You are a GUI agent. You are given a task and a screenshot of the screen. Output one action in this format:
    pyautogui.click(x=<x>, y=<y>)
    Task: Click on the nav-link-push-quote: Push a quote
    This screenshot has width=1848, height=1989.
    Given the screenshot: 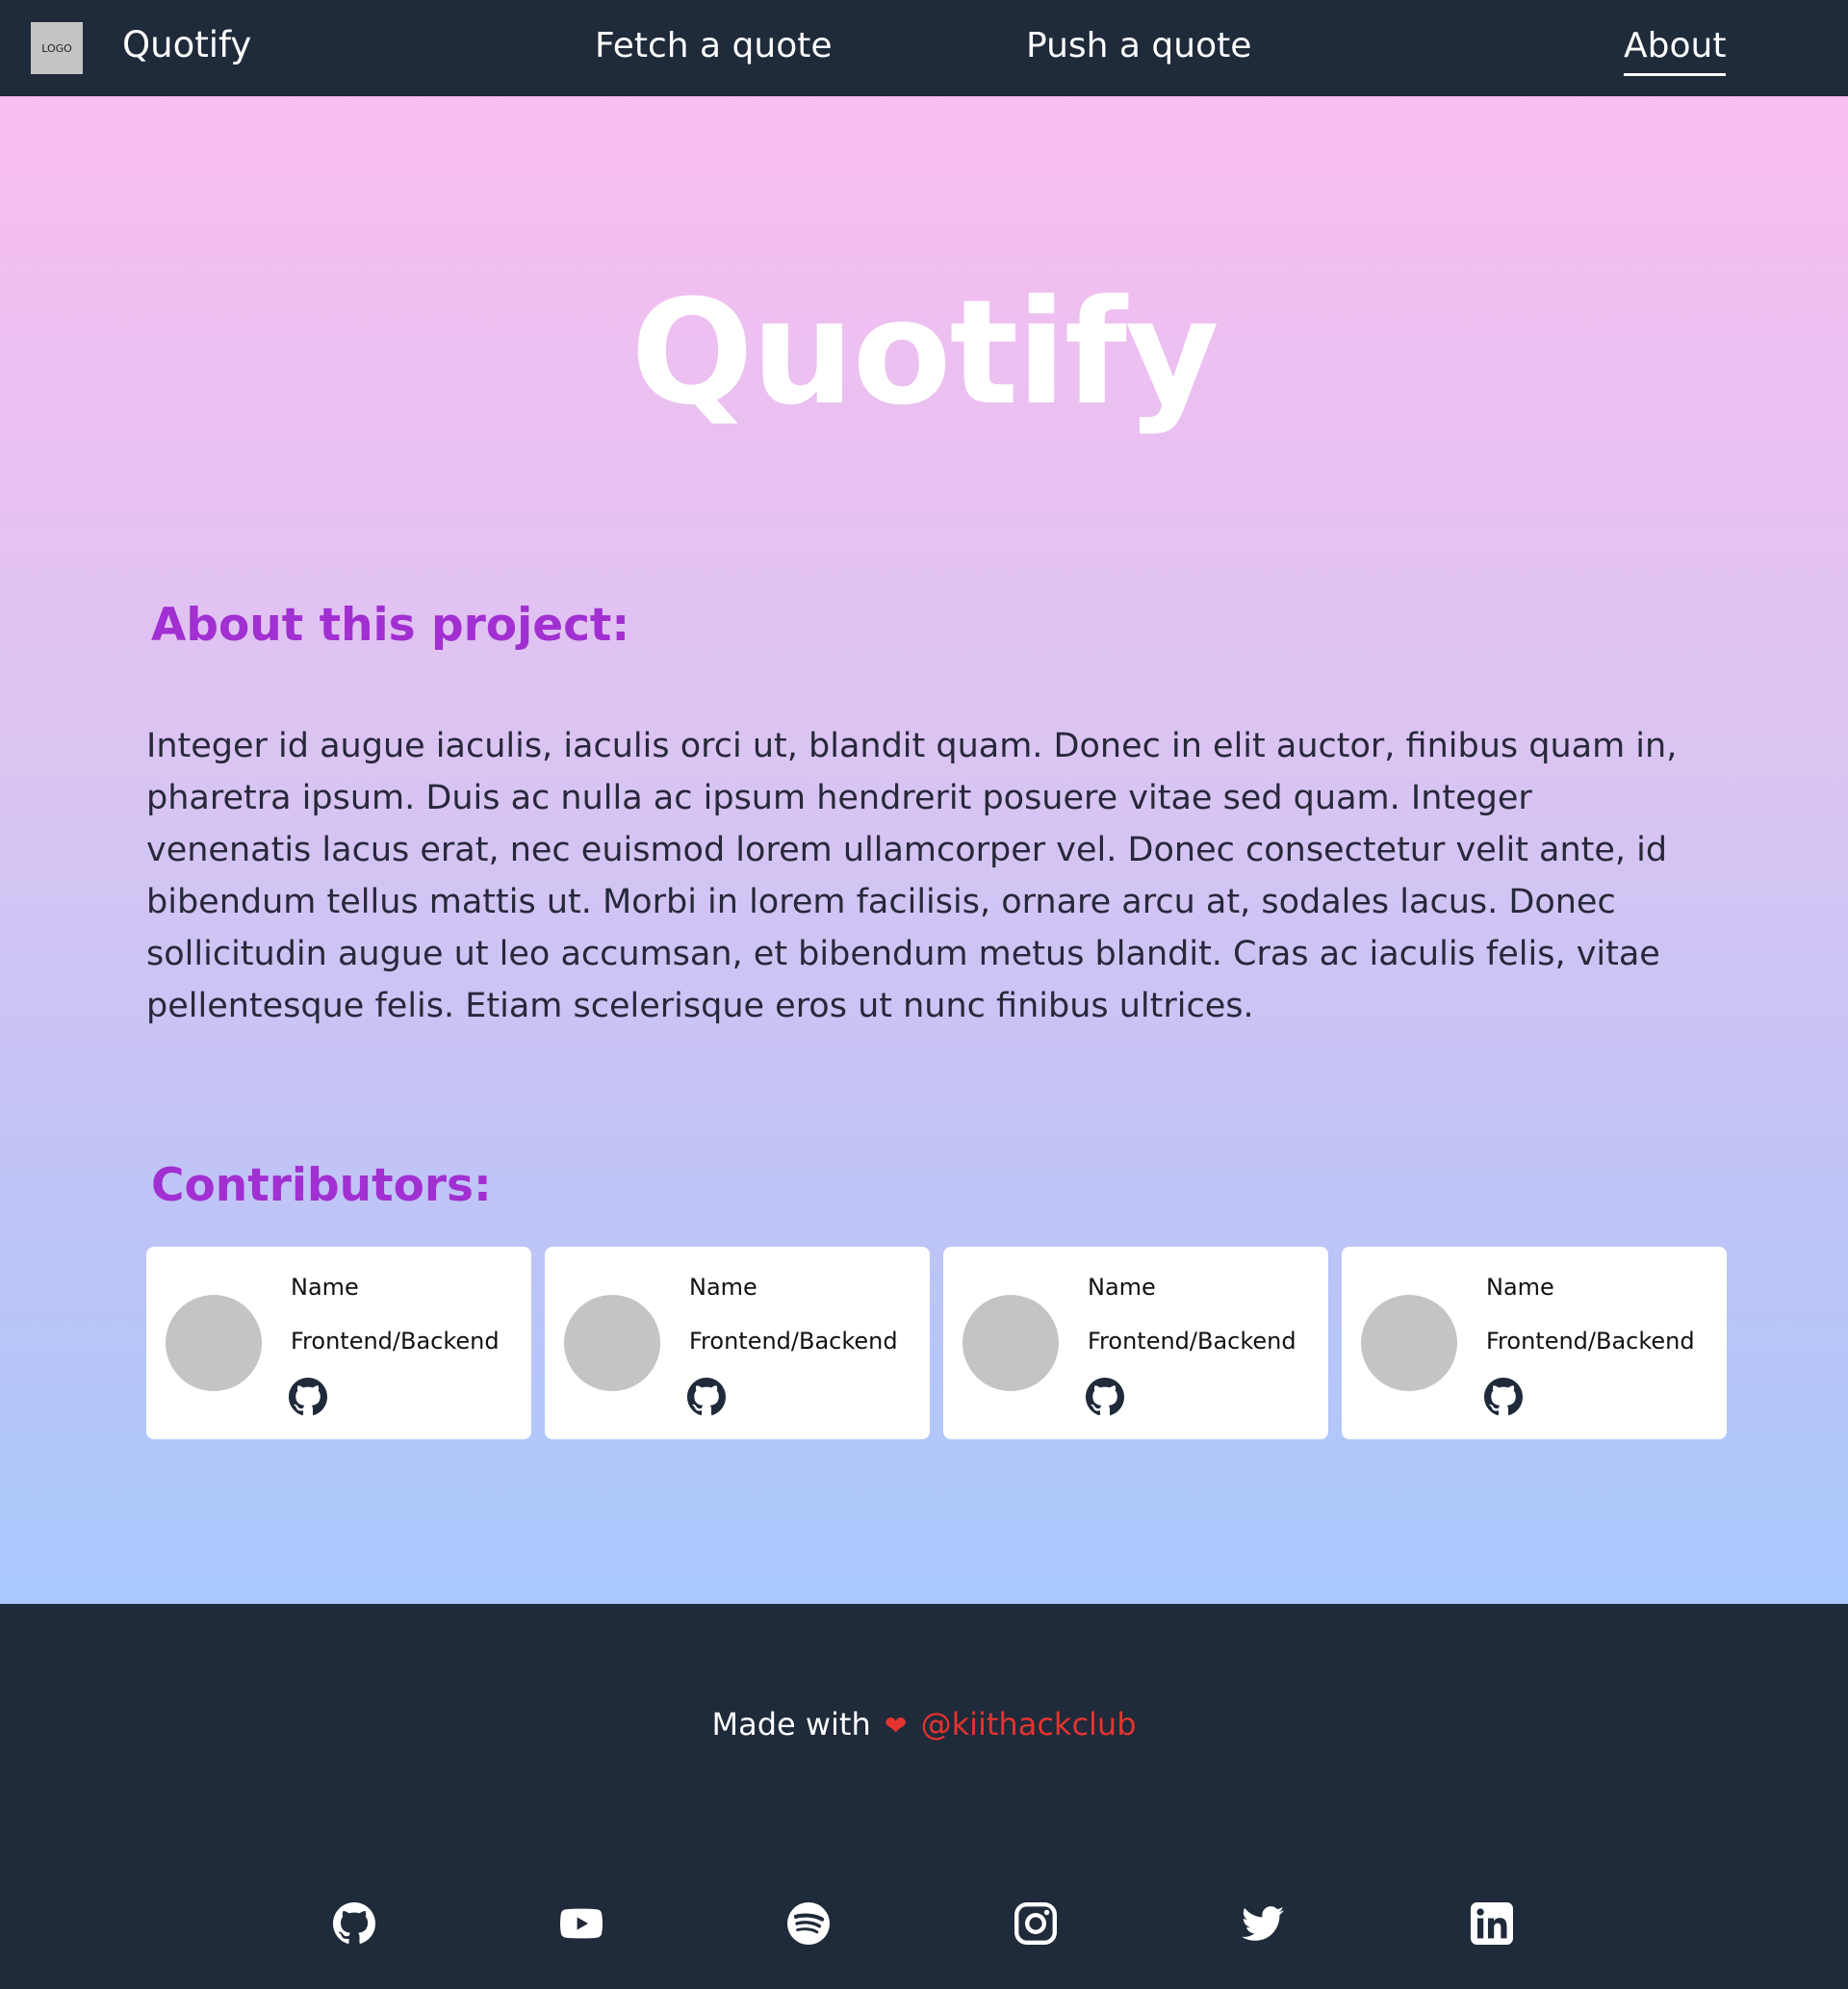 What is the action you would take?
    pyautogui.click(x=1138, y=46)
    